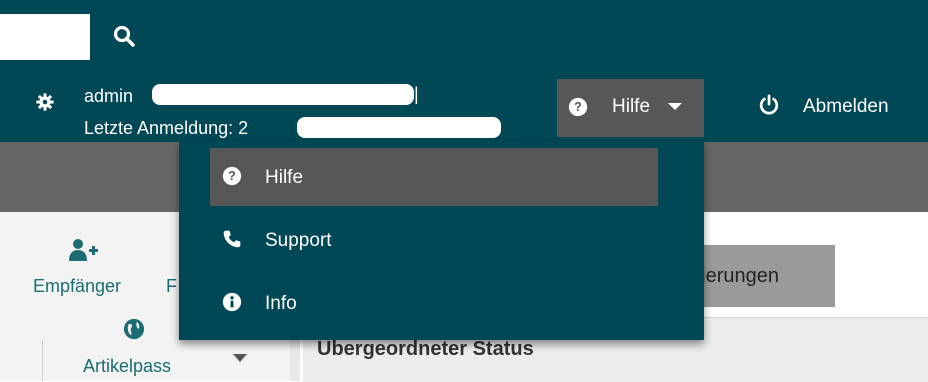 Image resolution: width=928 pixels, height=382 pixels. What do you see at coordinates (434, 240) in the screenshot?
I see `menu-item-support: Support` at bounding box center [434, 240].